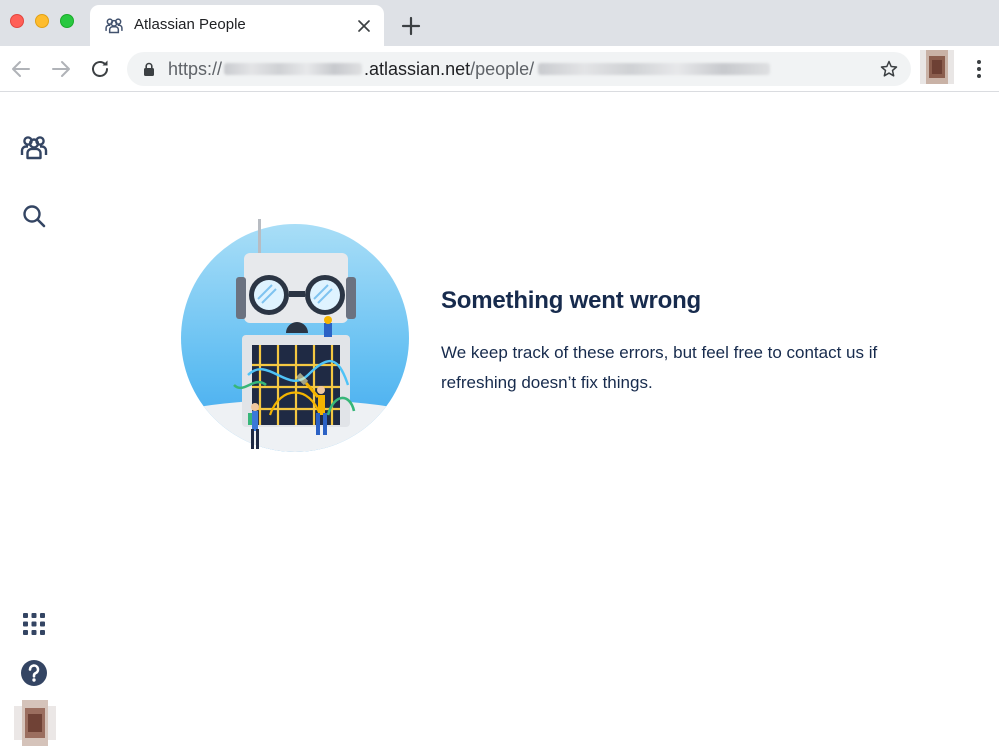  I want to click on redacted-path, so click(654, 69).